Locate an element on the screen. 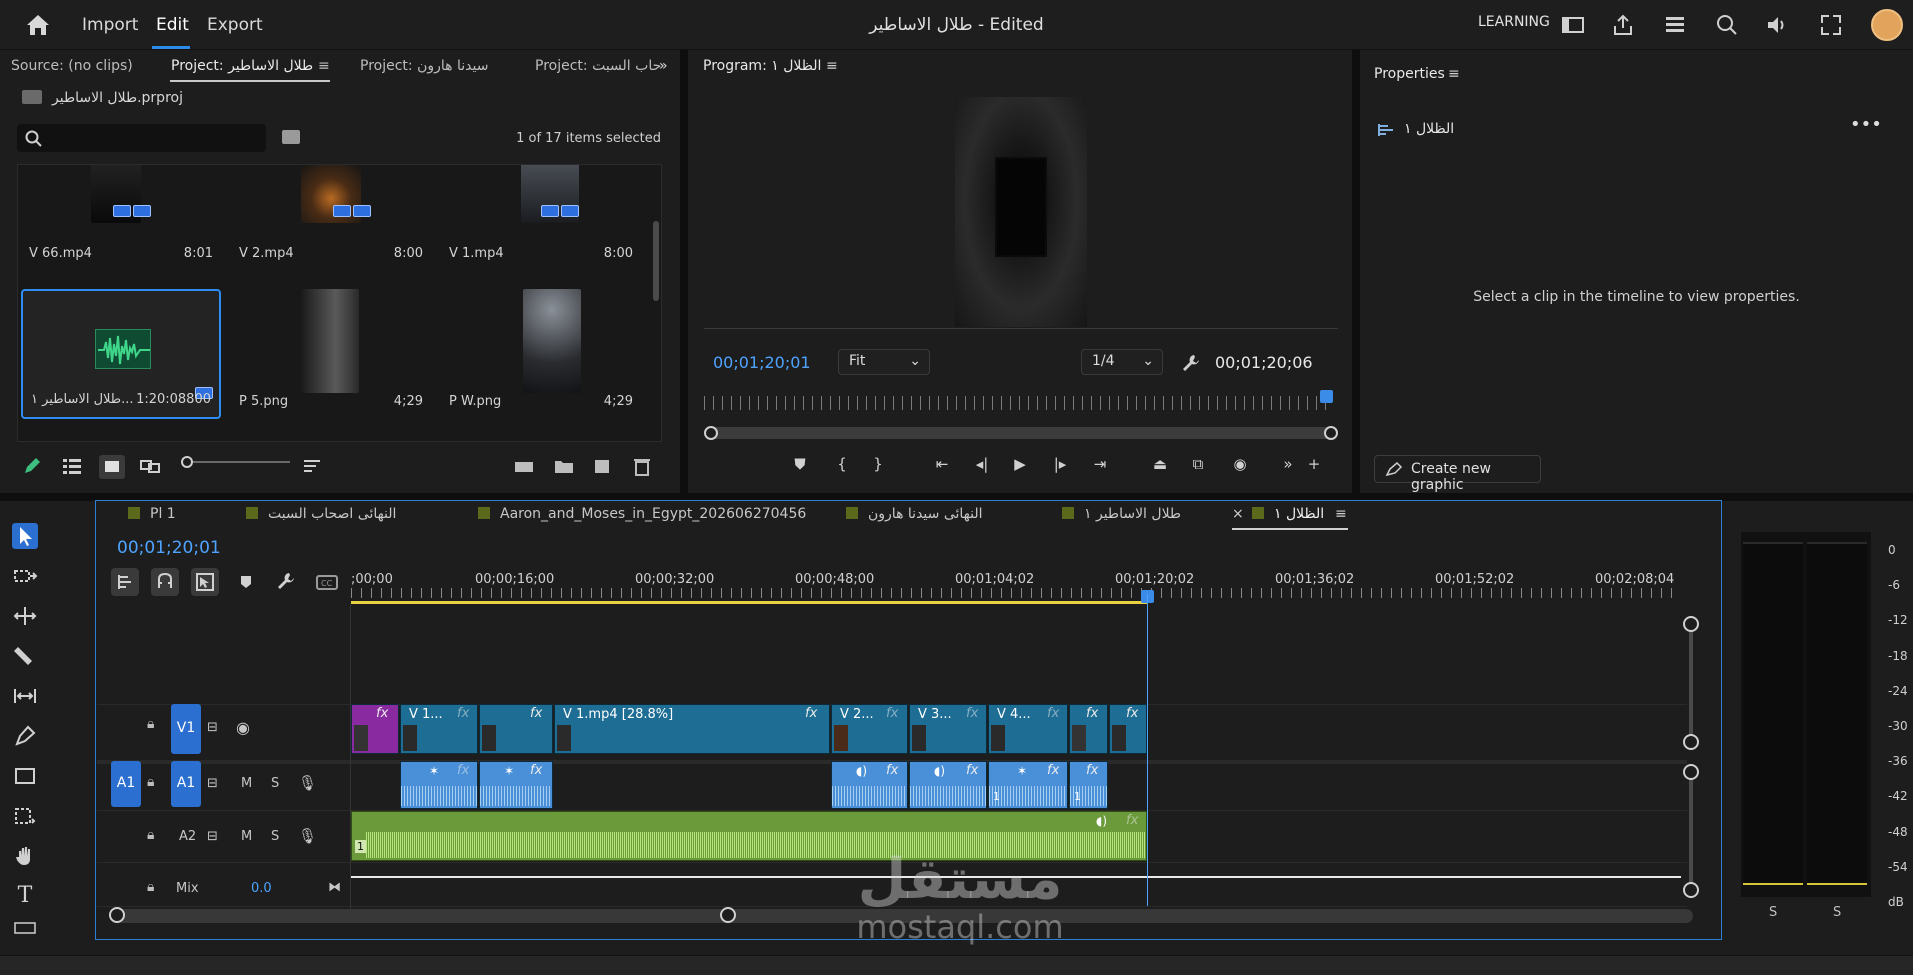 The width and height of the screenshot is (1913, 975). video-clip: V 3... fx is located at coordinates (948, 729).